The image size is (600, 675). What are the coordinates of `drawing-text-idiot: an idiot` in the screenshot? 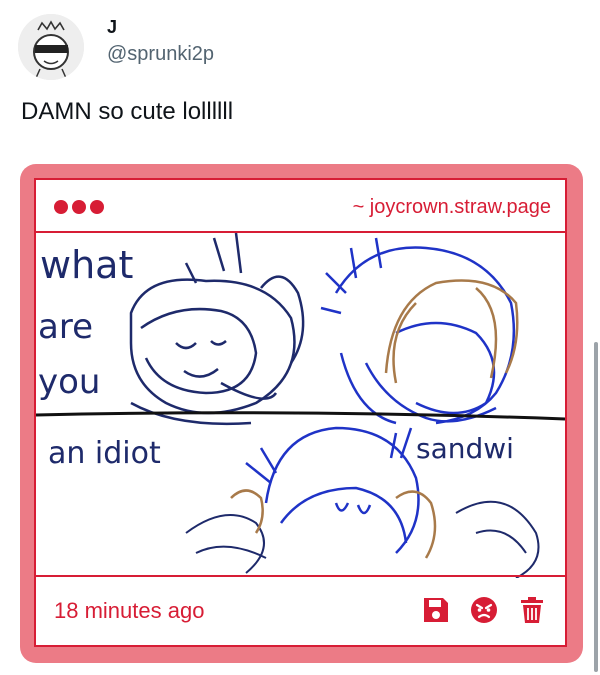 It's located at (104, 453).